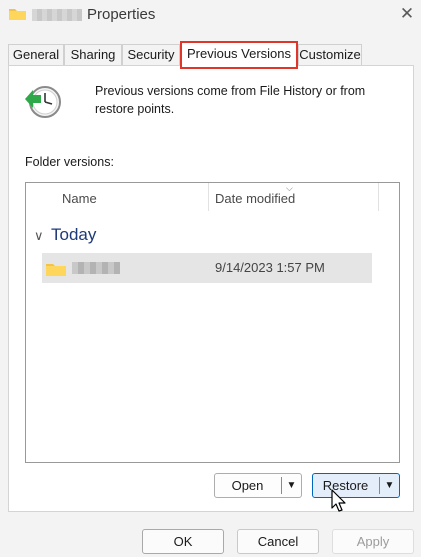 The height and width of the screenshot is (557, 421). What do you see at coordinates (278, 541) in the screenshot?
I see `cancel-button: Cancel` at bounding box center [278, 541].